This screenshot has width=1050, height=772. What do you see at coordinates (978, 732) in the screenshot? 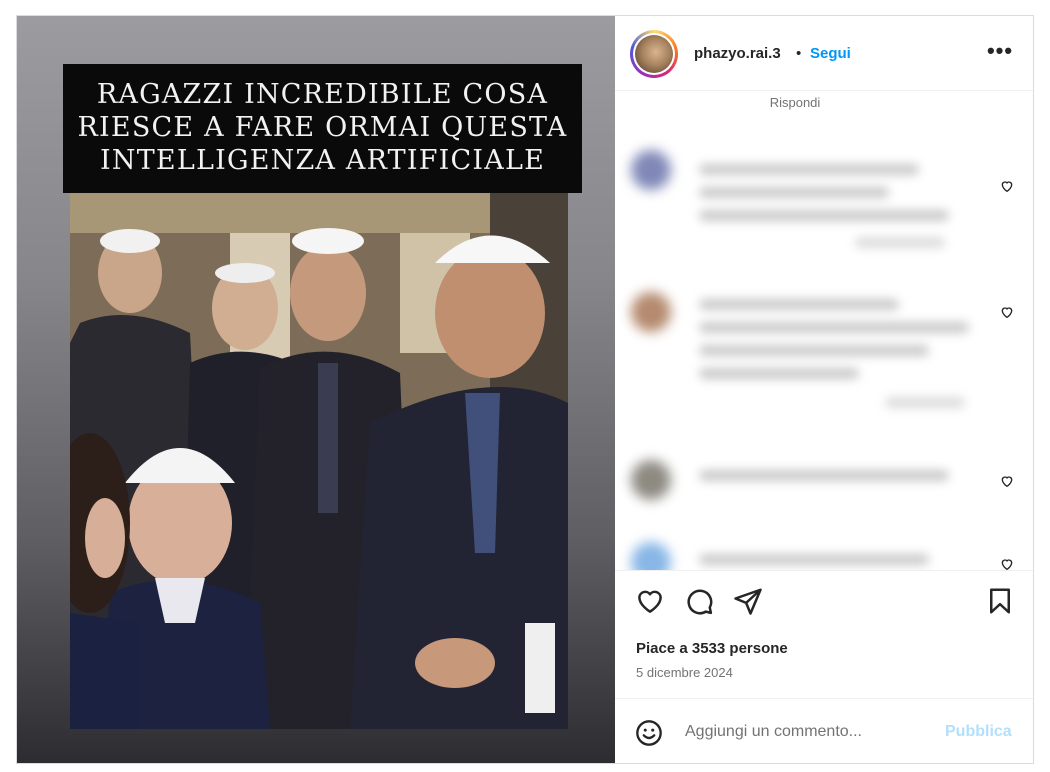
I see `publish-button: Pubblica` at bounding box center [978, 732].